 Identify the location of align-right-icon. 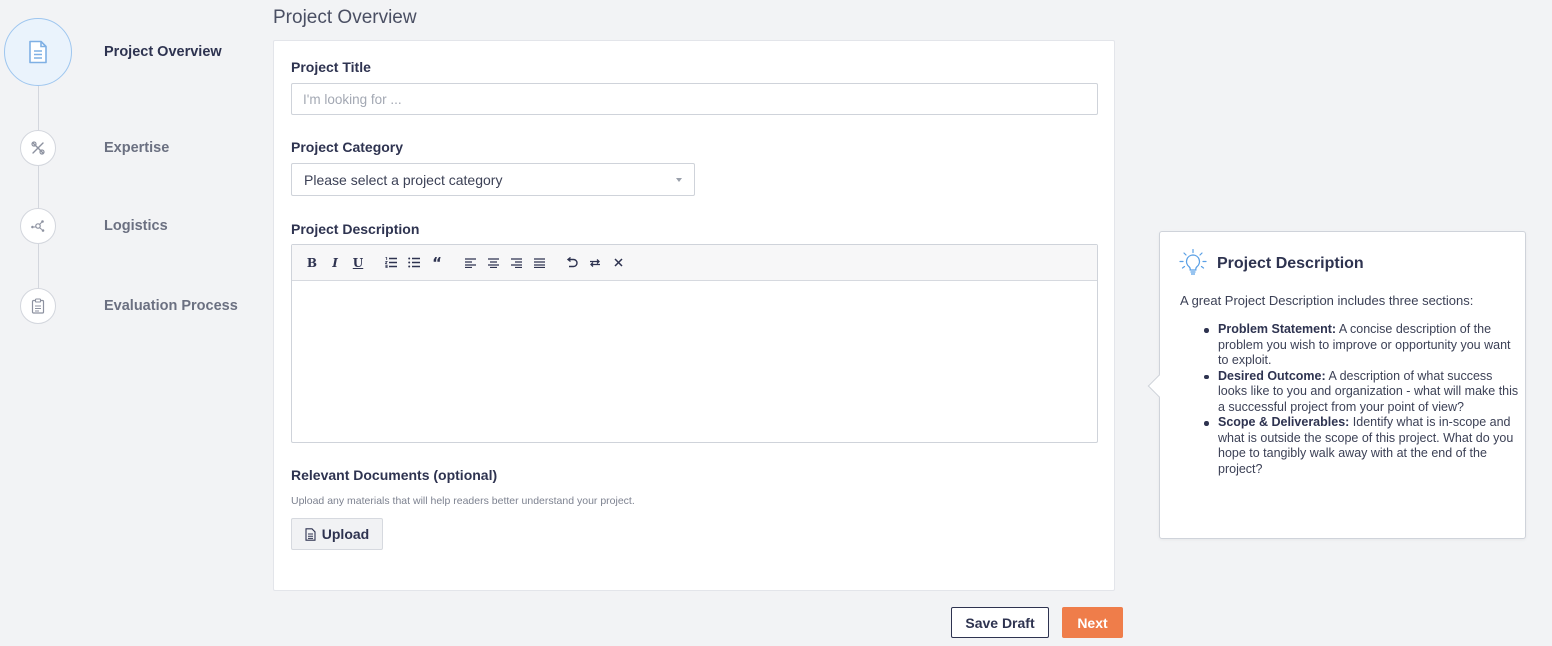
(516, 263).